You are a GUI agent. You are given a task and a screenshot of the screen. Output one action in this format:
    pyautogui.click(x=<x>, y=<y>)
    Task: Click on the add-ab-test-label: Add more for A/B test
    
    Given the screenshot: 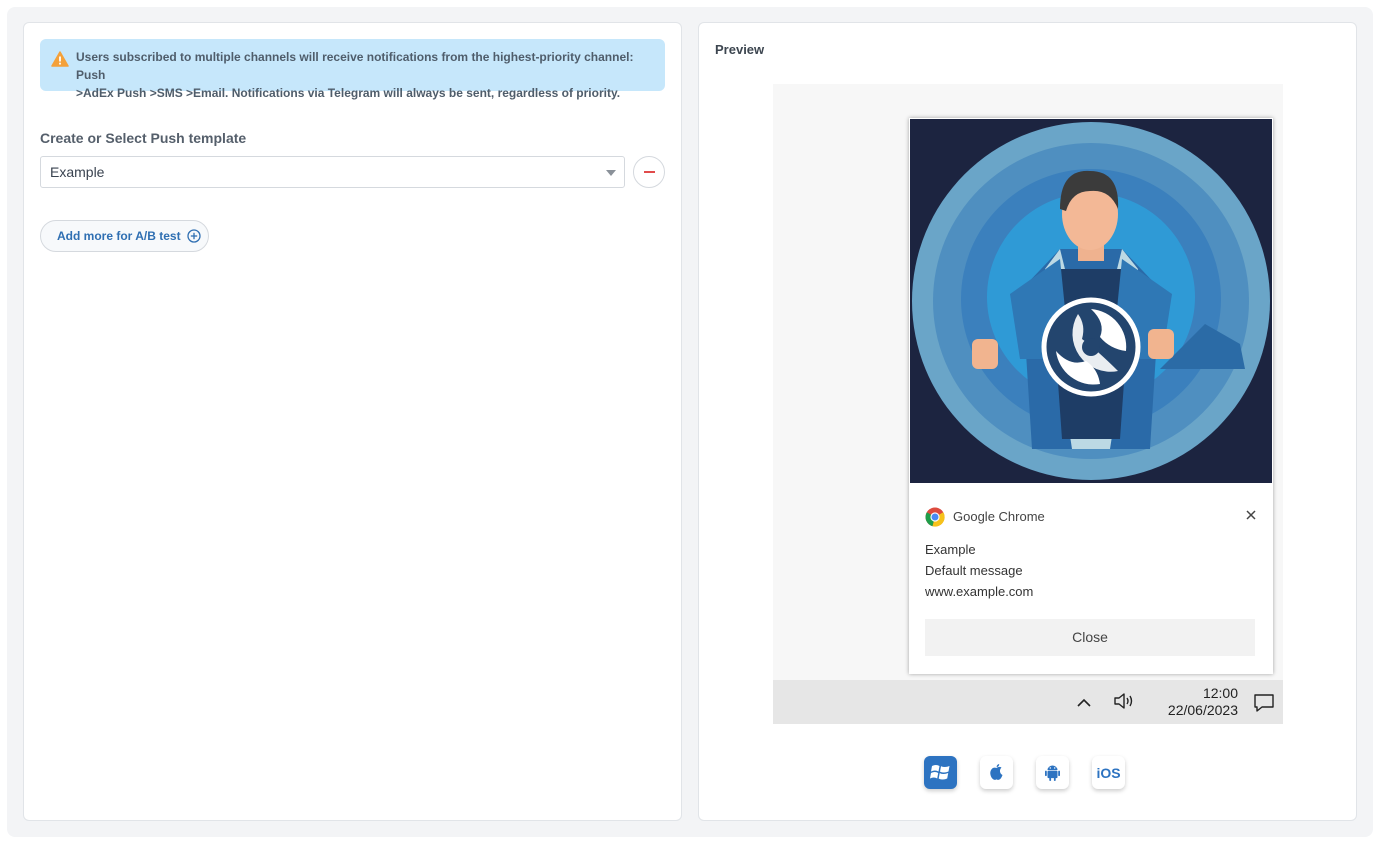 What is the action you would take?
    pyautogui.click(x=119, y=236)
    